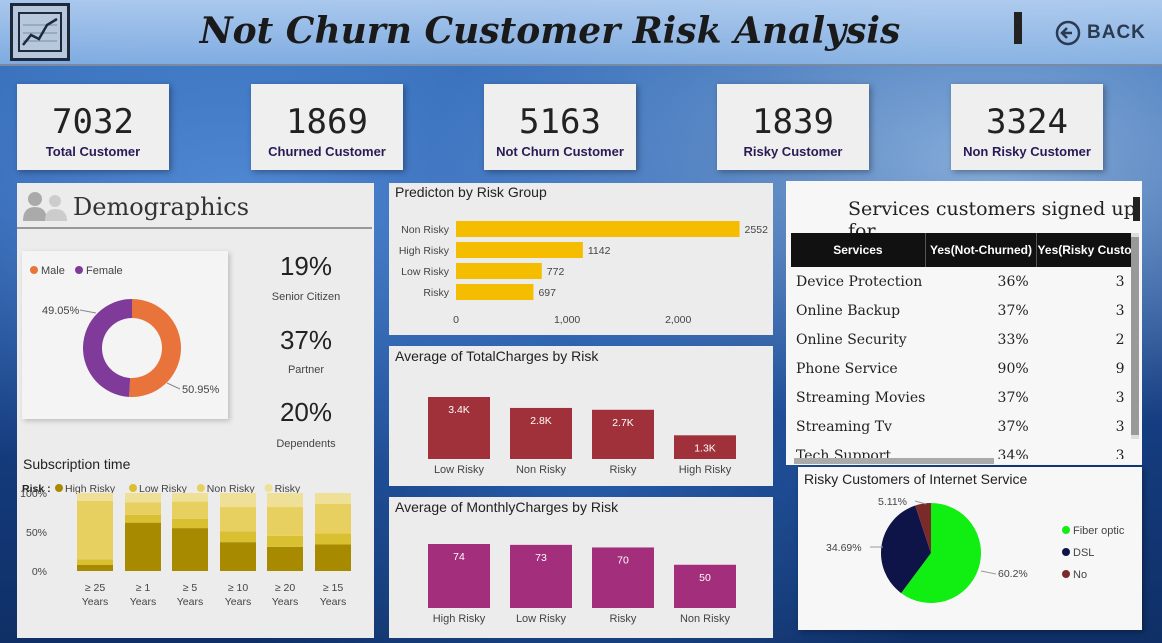  Describe the element at coordinates (1018, 28) in the screenshot. I see `divider-mark` at that location.